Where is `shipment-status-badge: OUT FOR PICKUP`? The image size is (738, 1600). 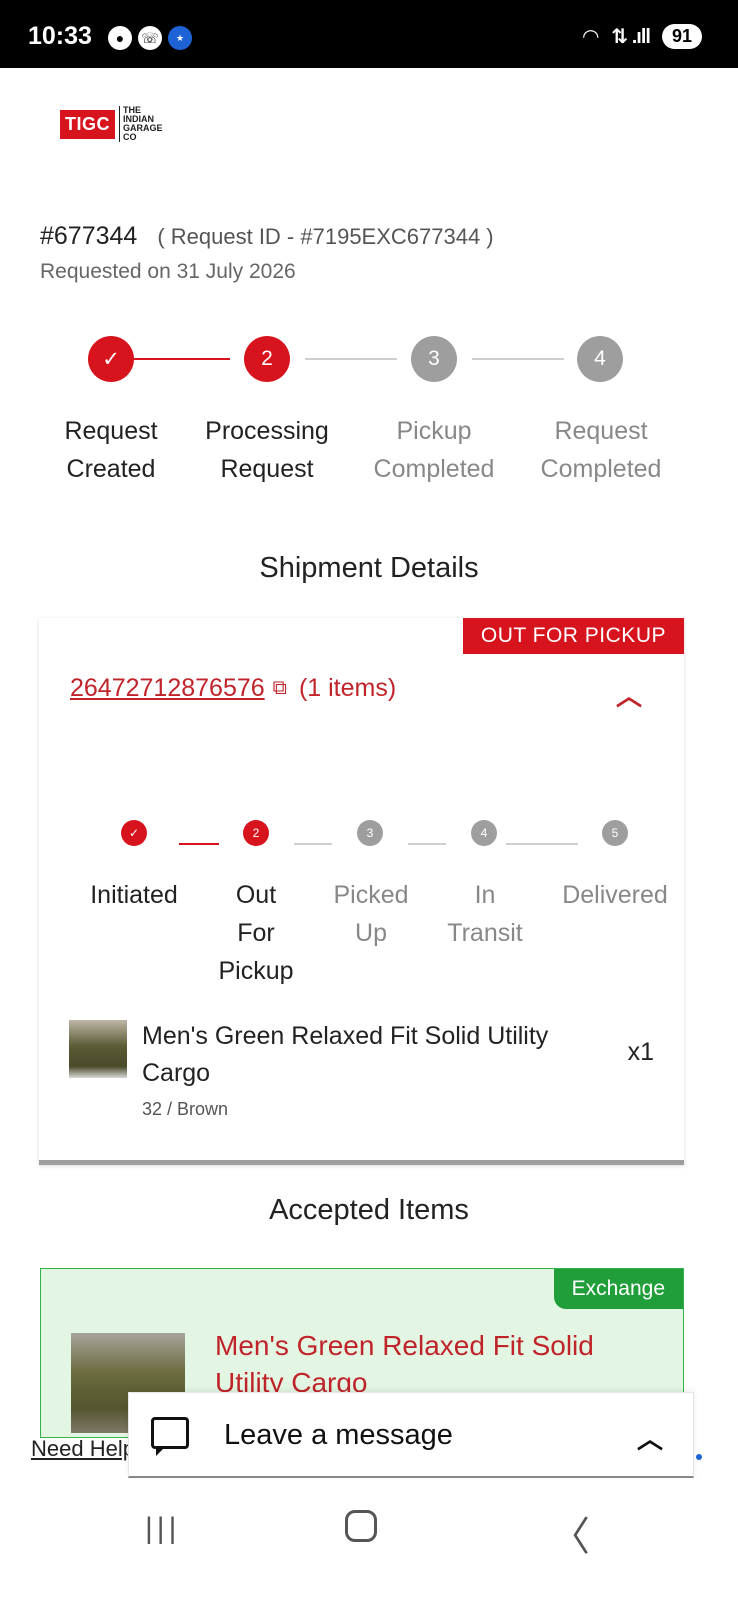
shipment-status-badge: OUT FOR PICKUP is located at coordinates (573, 636).